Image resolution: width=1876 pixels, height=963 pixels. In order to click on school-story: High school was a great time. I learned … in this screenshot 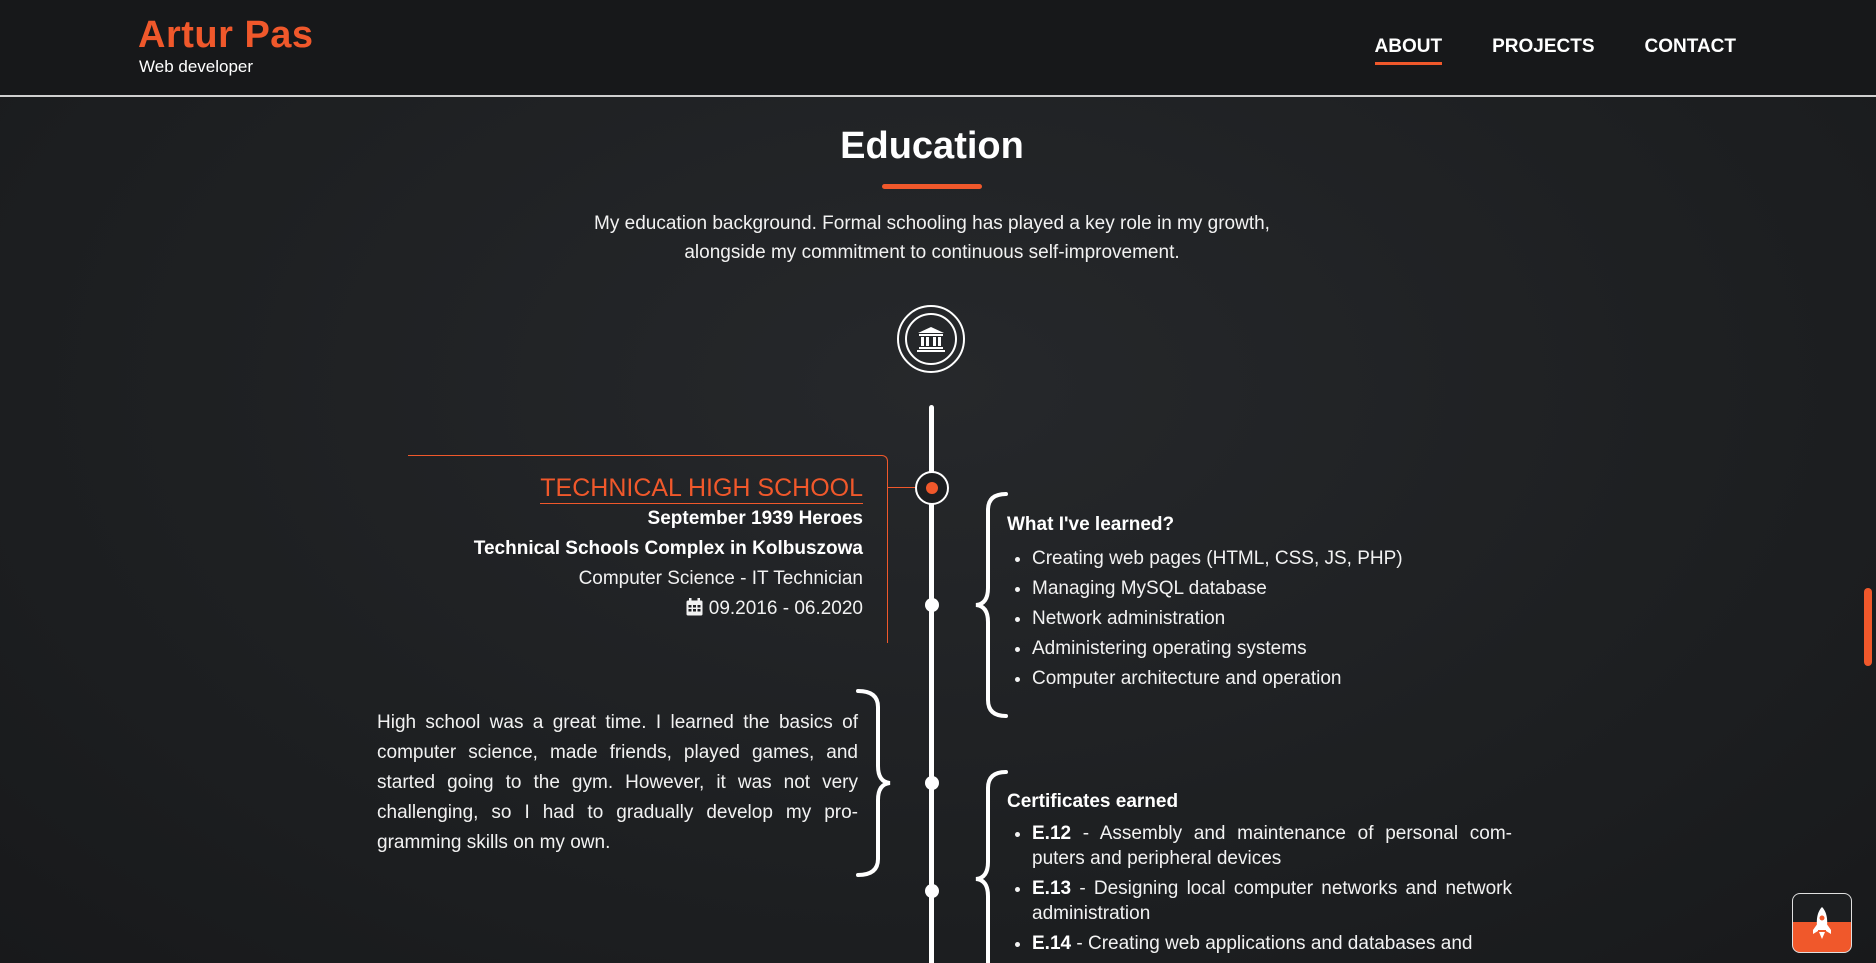, I will do `click(617, 782)`.